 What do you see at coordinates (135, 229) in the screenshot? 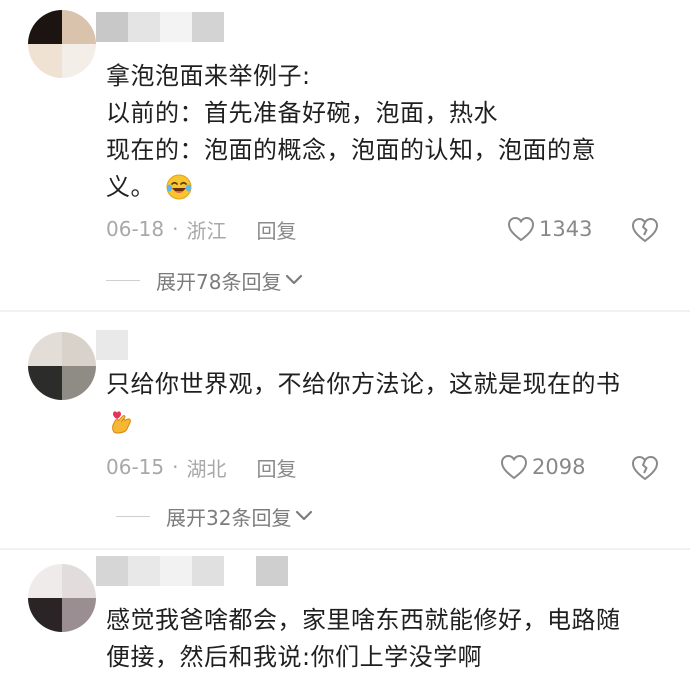
I see `comment-date: 06-18` at bounding box center [135, 229].